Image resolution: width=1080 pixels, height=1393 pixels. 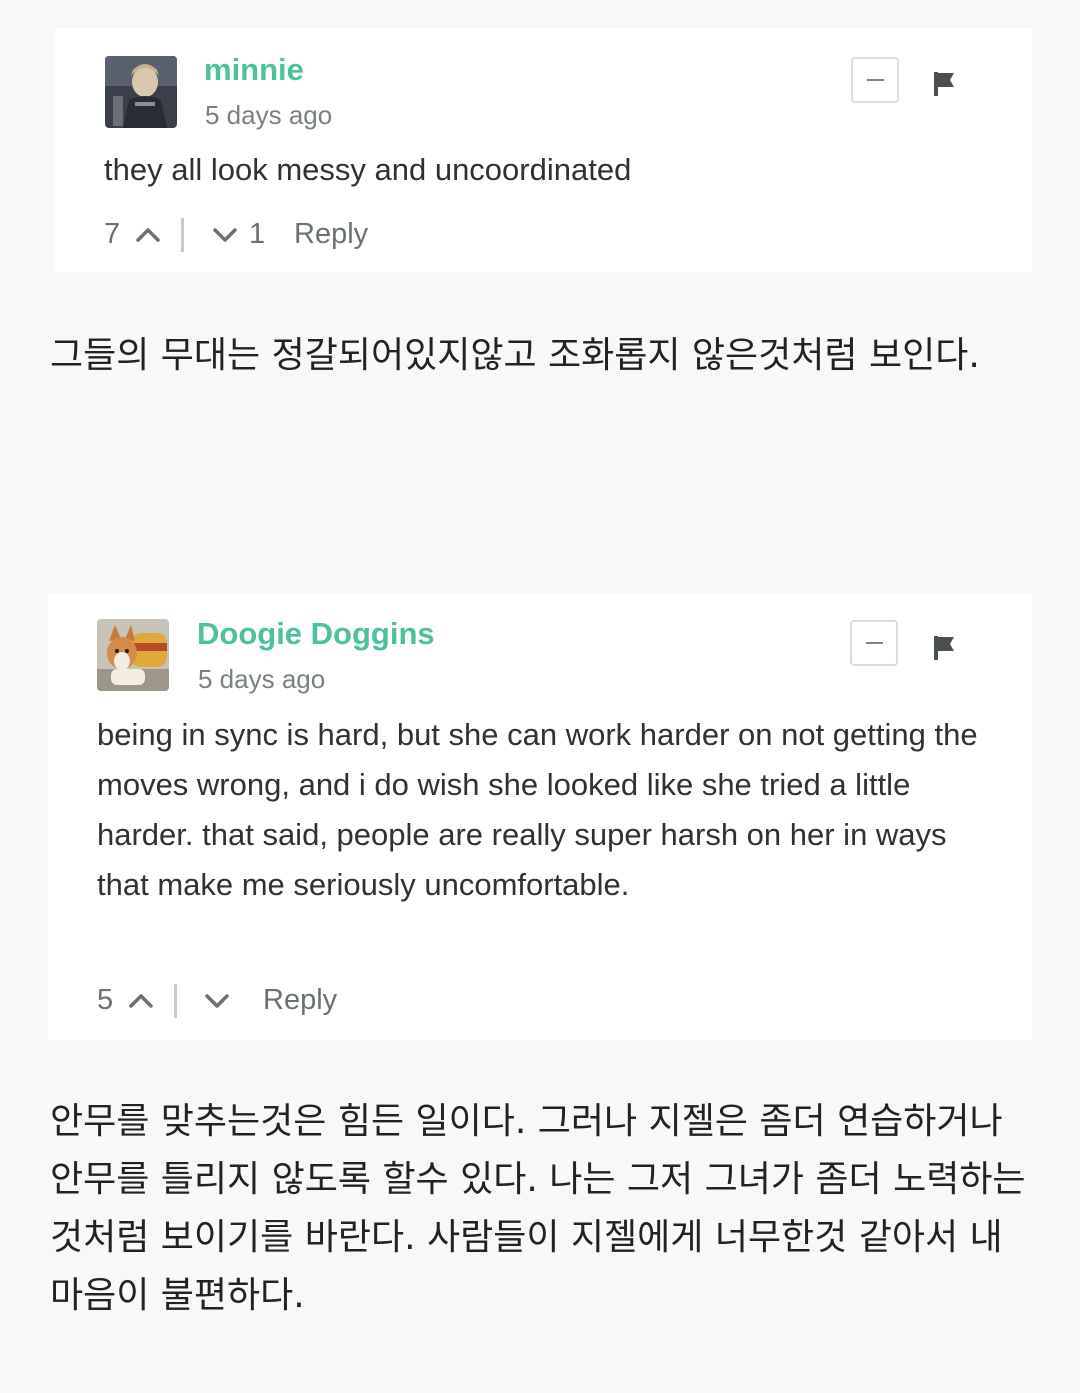 What do you see at coordinates (515, 355) in the screenshot?
I see `translation-text: 그들의 무대는 정갈되어있지않고 조화롭지 않은것처럼 보인다.` at bounding box center [515, 355].